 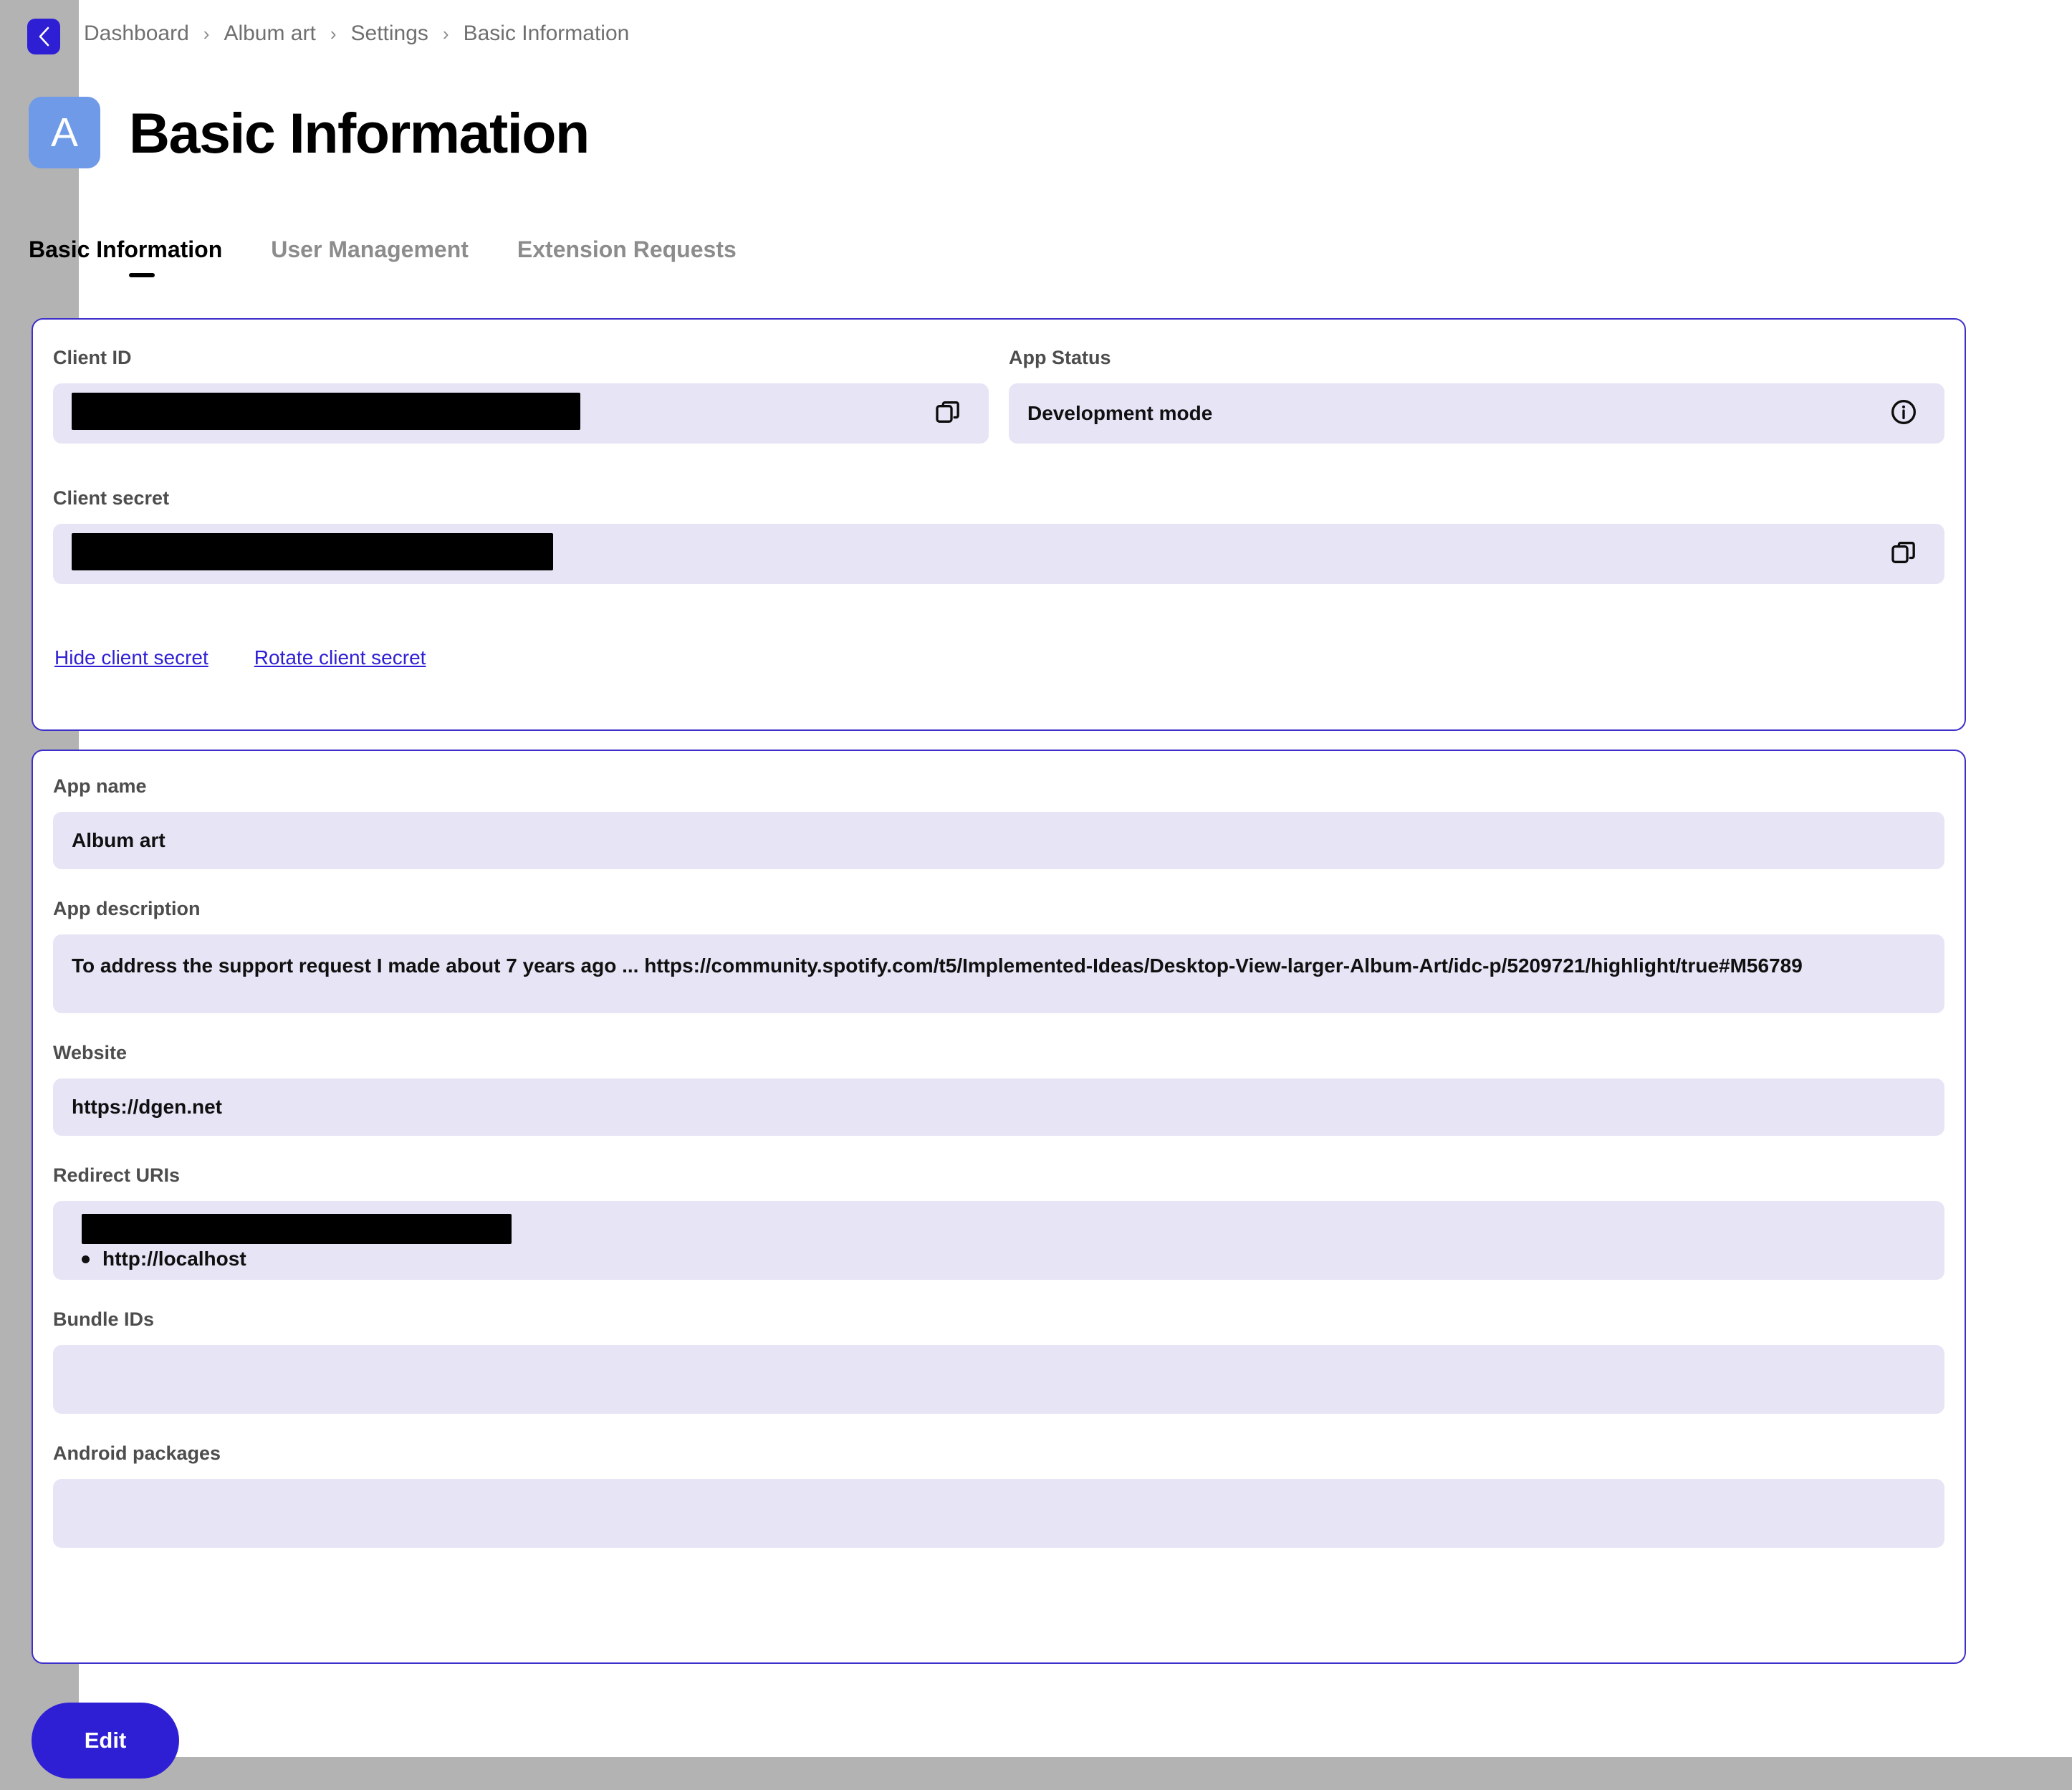 I want to click on client-id-group: Client ID, so click(x=521, y=395).